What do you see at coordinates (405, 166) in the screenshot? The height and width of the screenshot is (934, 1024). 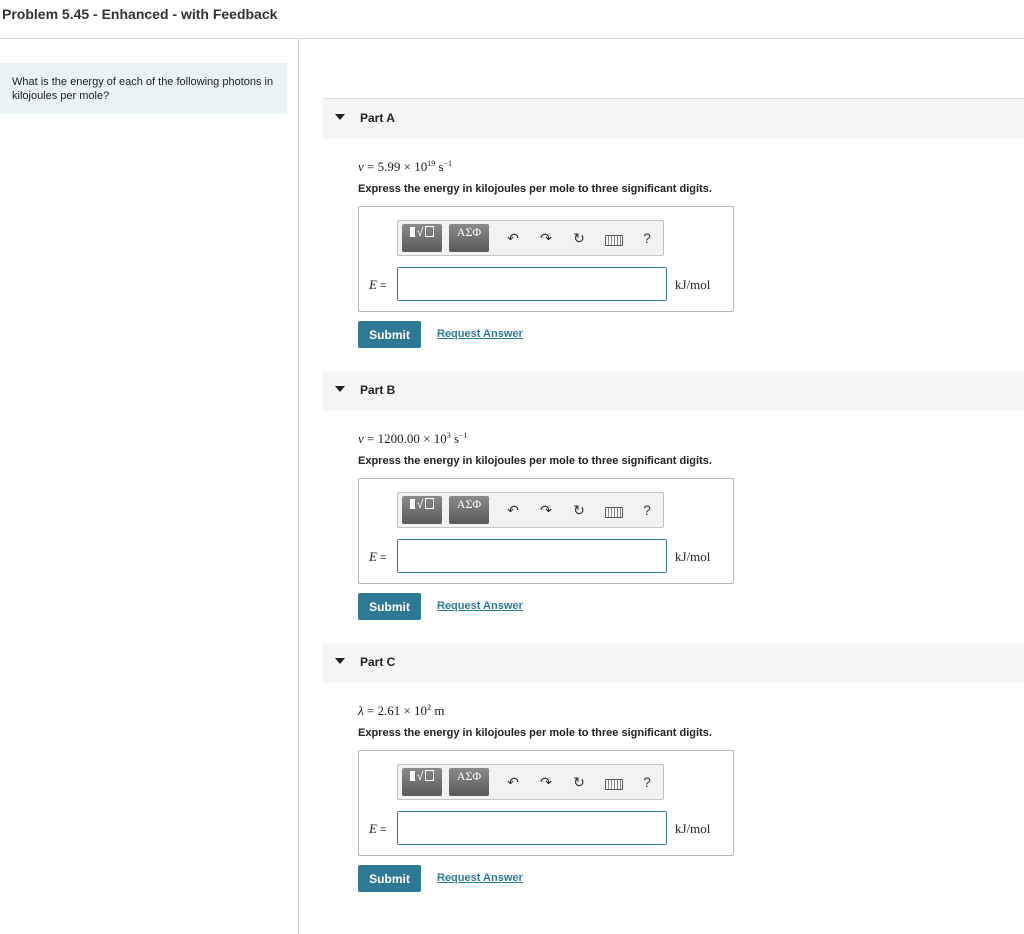 I see `part-a-given: ν = 5.99 × 1019 s−1` at bounding box center [405, 166].